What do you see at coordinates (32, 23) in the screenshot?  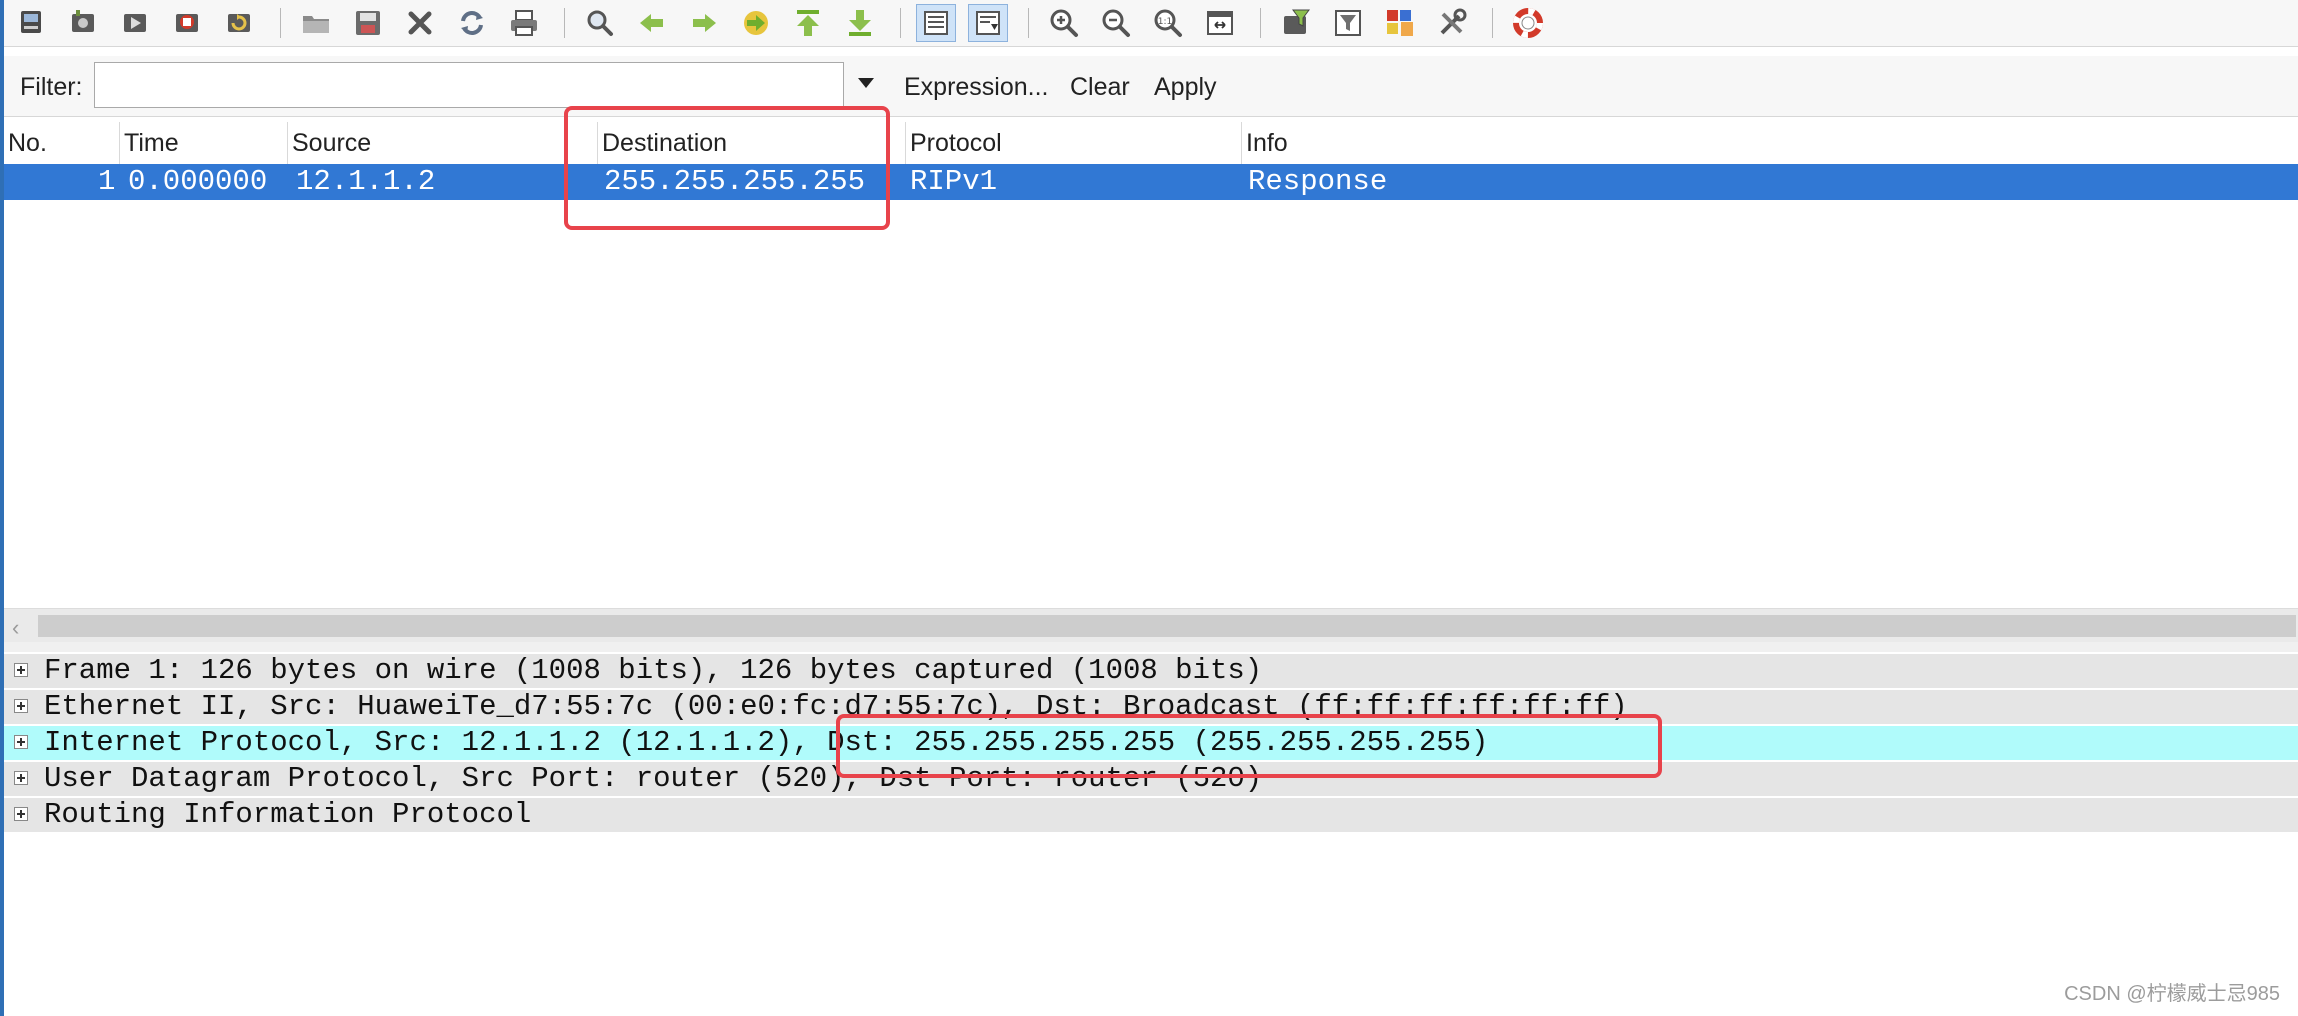 I see `interfaces-icon` at bounding box center [32, 23].